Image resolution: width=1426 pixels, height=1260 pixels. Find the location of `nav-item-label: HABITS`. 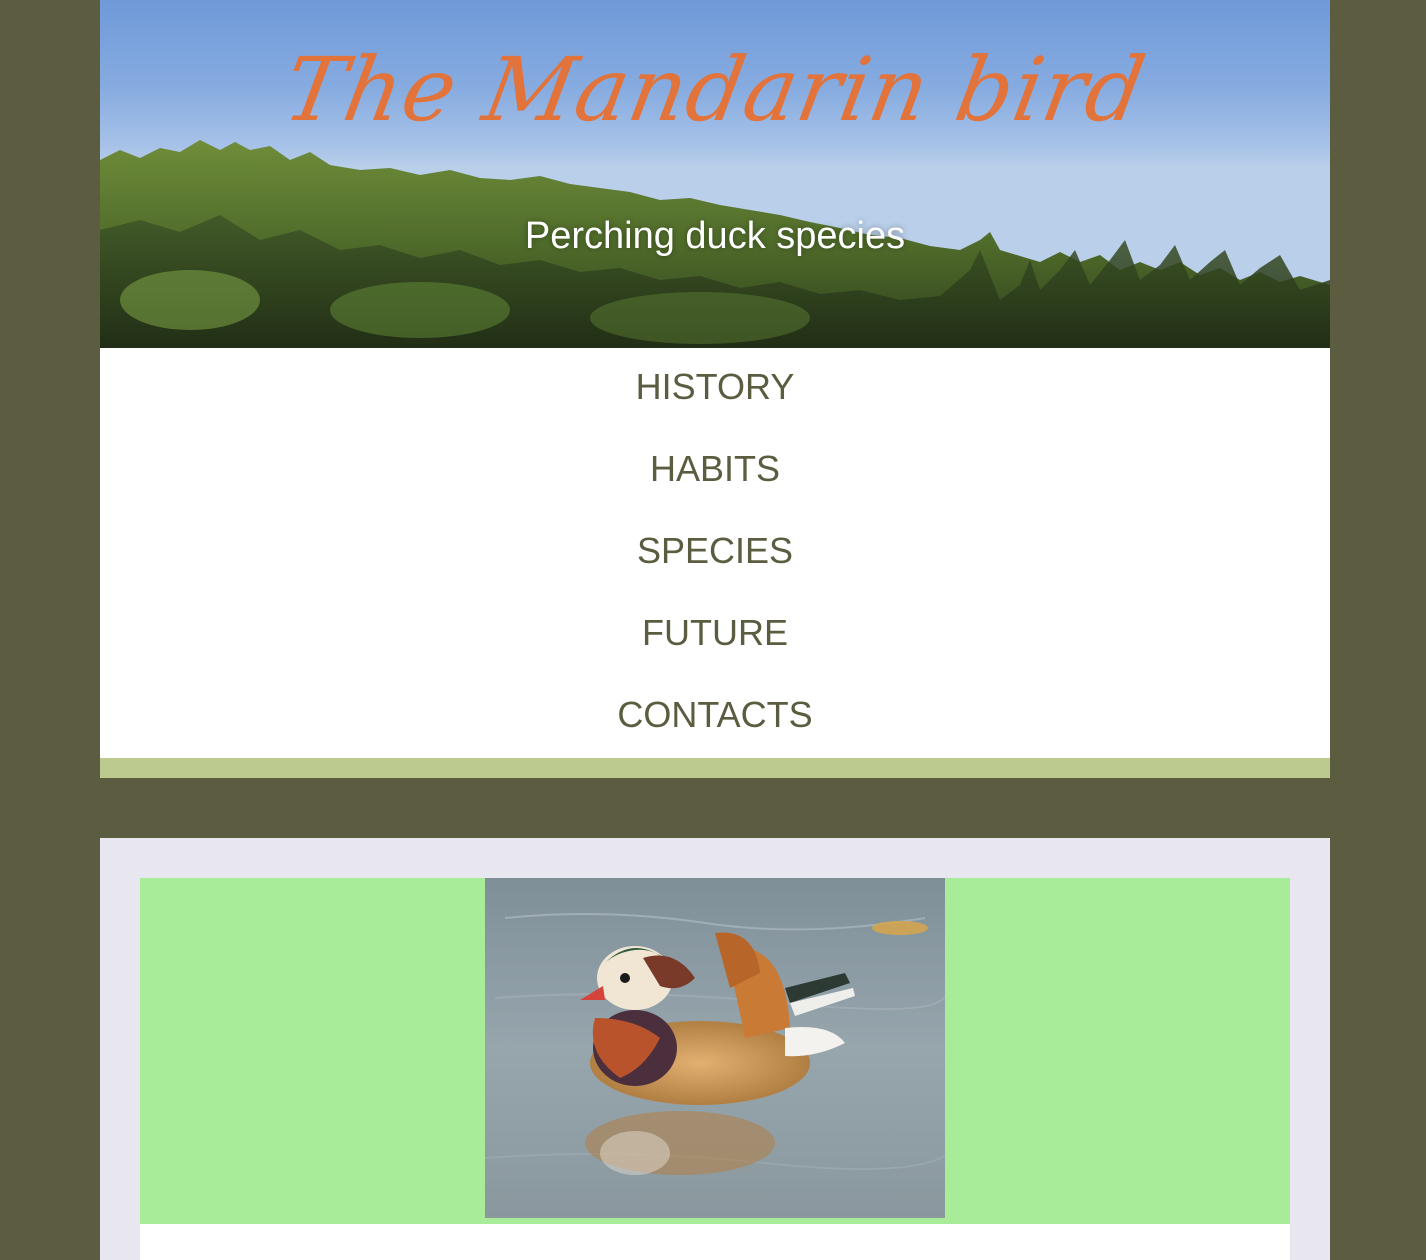

nav-item-label: HABITS is located at coordinates (715, 468).